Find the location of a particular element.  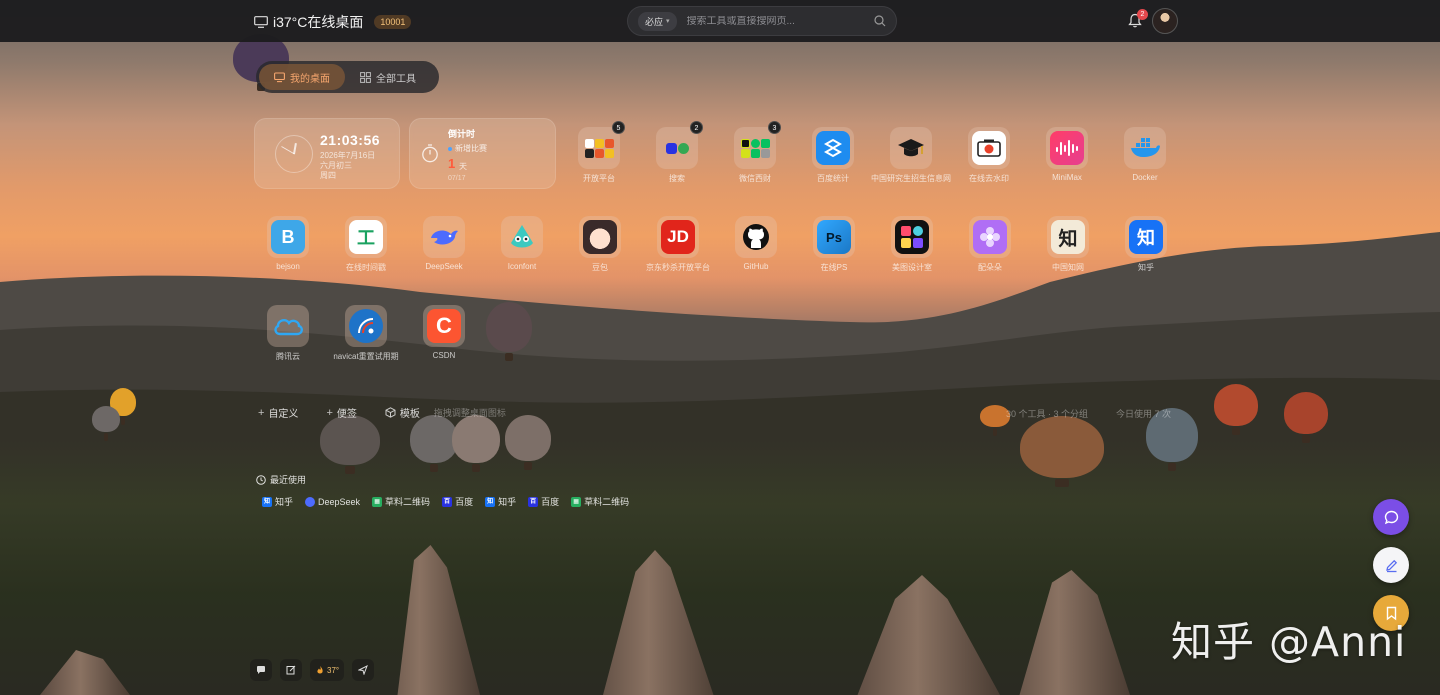

app-doubao: 豆包 is located at coordinates (600, 244).